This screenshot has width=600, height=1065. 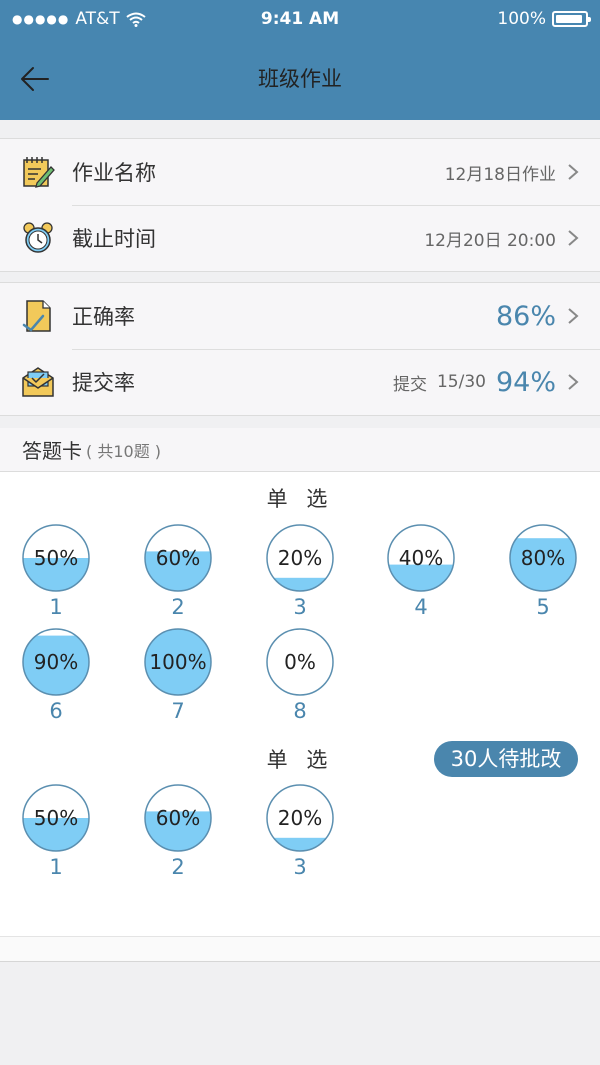 I want to click on accuracy-value: 86%, so click(x=525, y=316).